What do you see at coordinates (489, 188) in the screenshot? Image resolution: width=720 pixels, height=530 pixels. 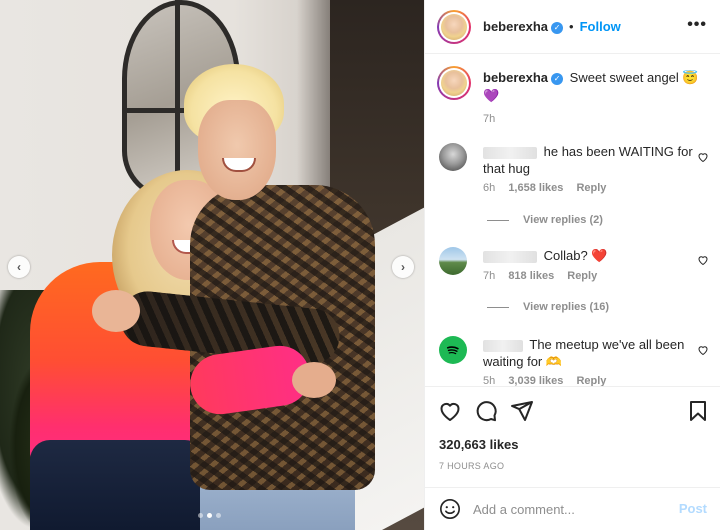 I see `comment-time: 6h` at bounding box center [489, 188].